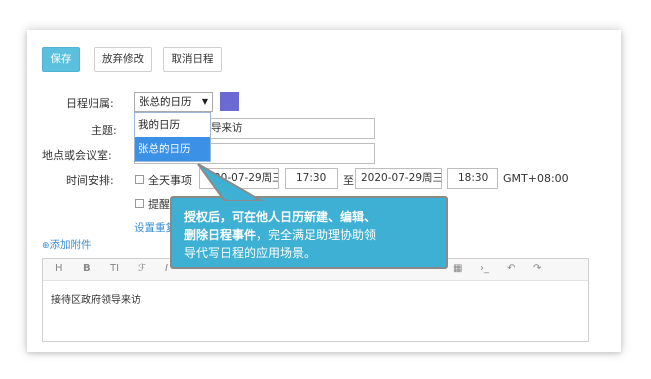 This screenshot has width=651, height=379. What do you see at coordinates (166, 268) in the screenshot?
I see `italic-icon: I` at bounding box center [166, 268].